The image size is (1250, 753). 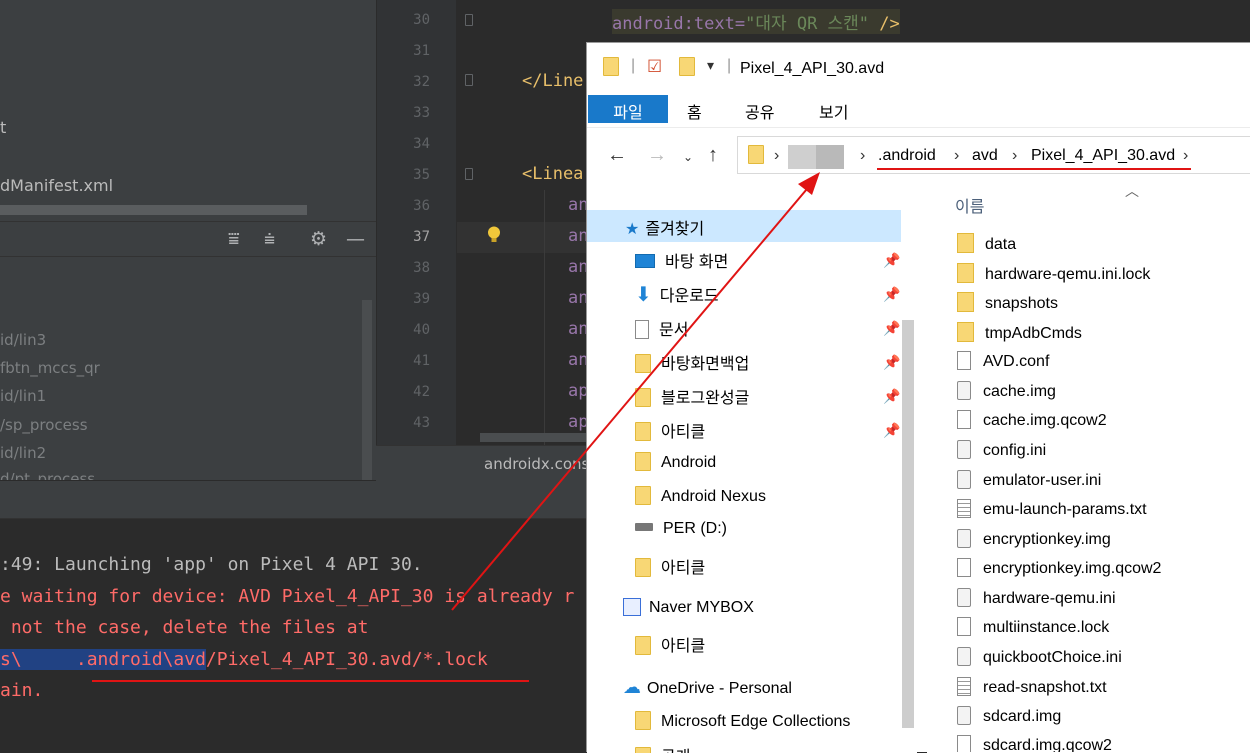 I want to click on project-item: t, so click(x=3, y=127).